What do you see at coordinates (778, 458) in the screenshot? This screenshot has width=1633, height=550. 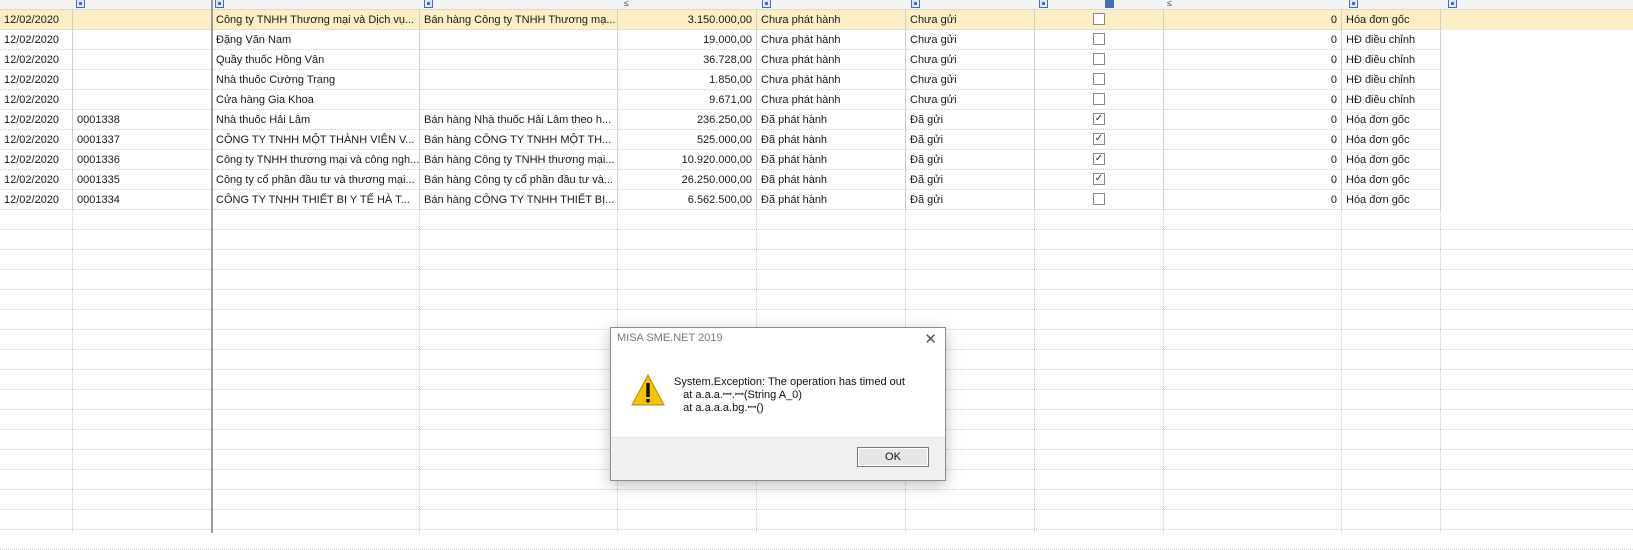 I see `dialog-footer: OK` at bounding box center [778, 458].